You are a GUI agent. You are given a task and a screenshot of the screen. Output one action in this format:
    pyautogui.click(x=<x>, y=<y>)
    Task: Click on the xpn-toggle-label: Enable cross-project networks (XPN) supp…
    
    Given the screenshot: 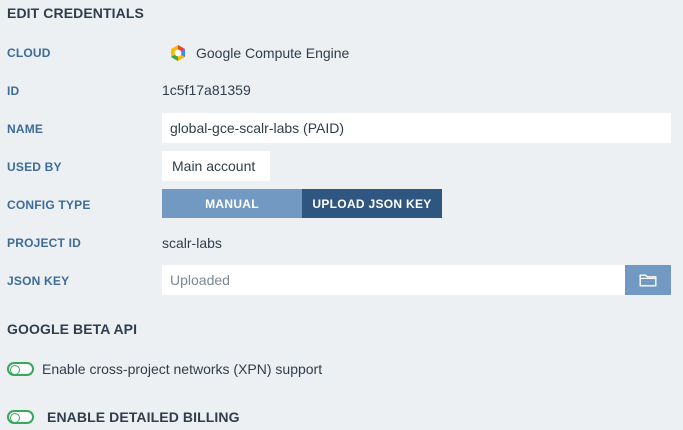 What is the action you would take?
    pyautogui.click(x=182, y=369)
    